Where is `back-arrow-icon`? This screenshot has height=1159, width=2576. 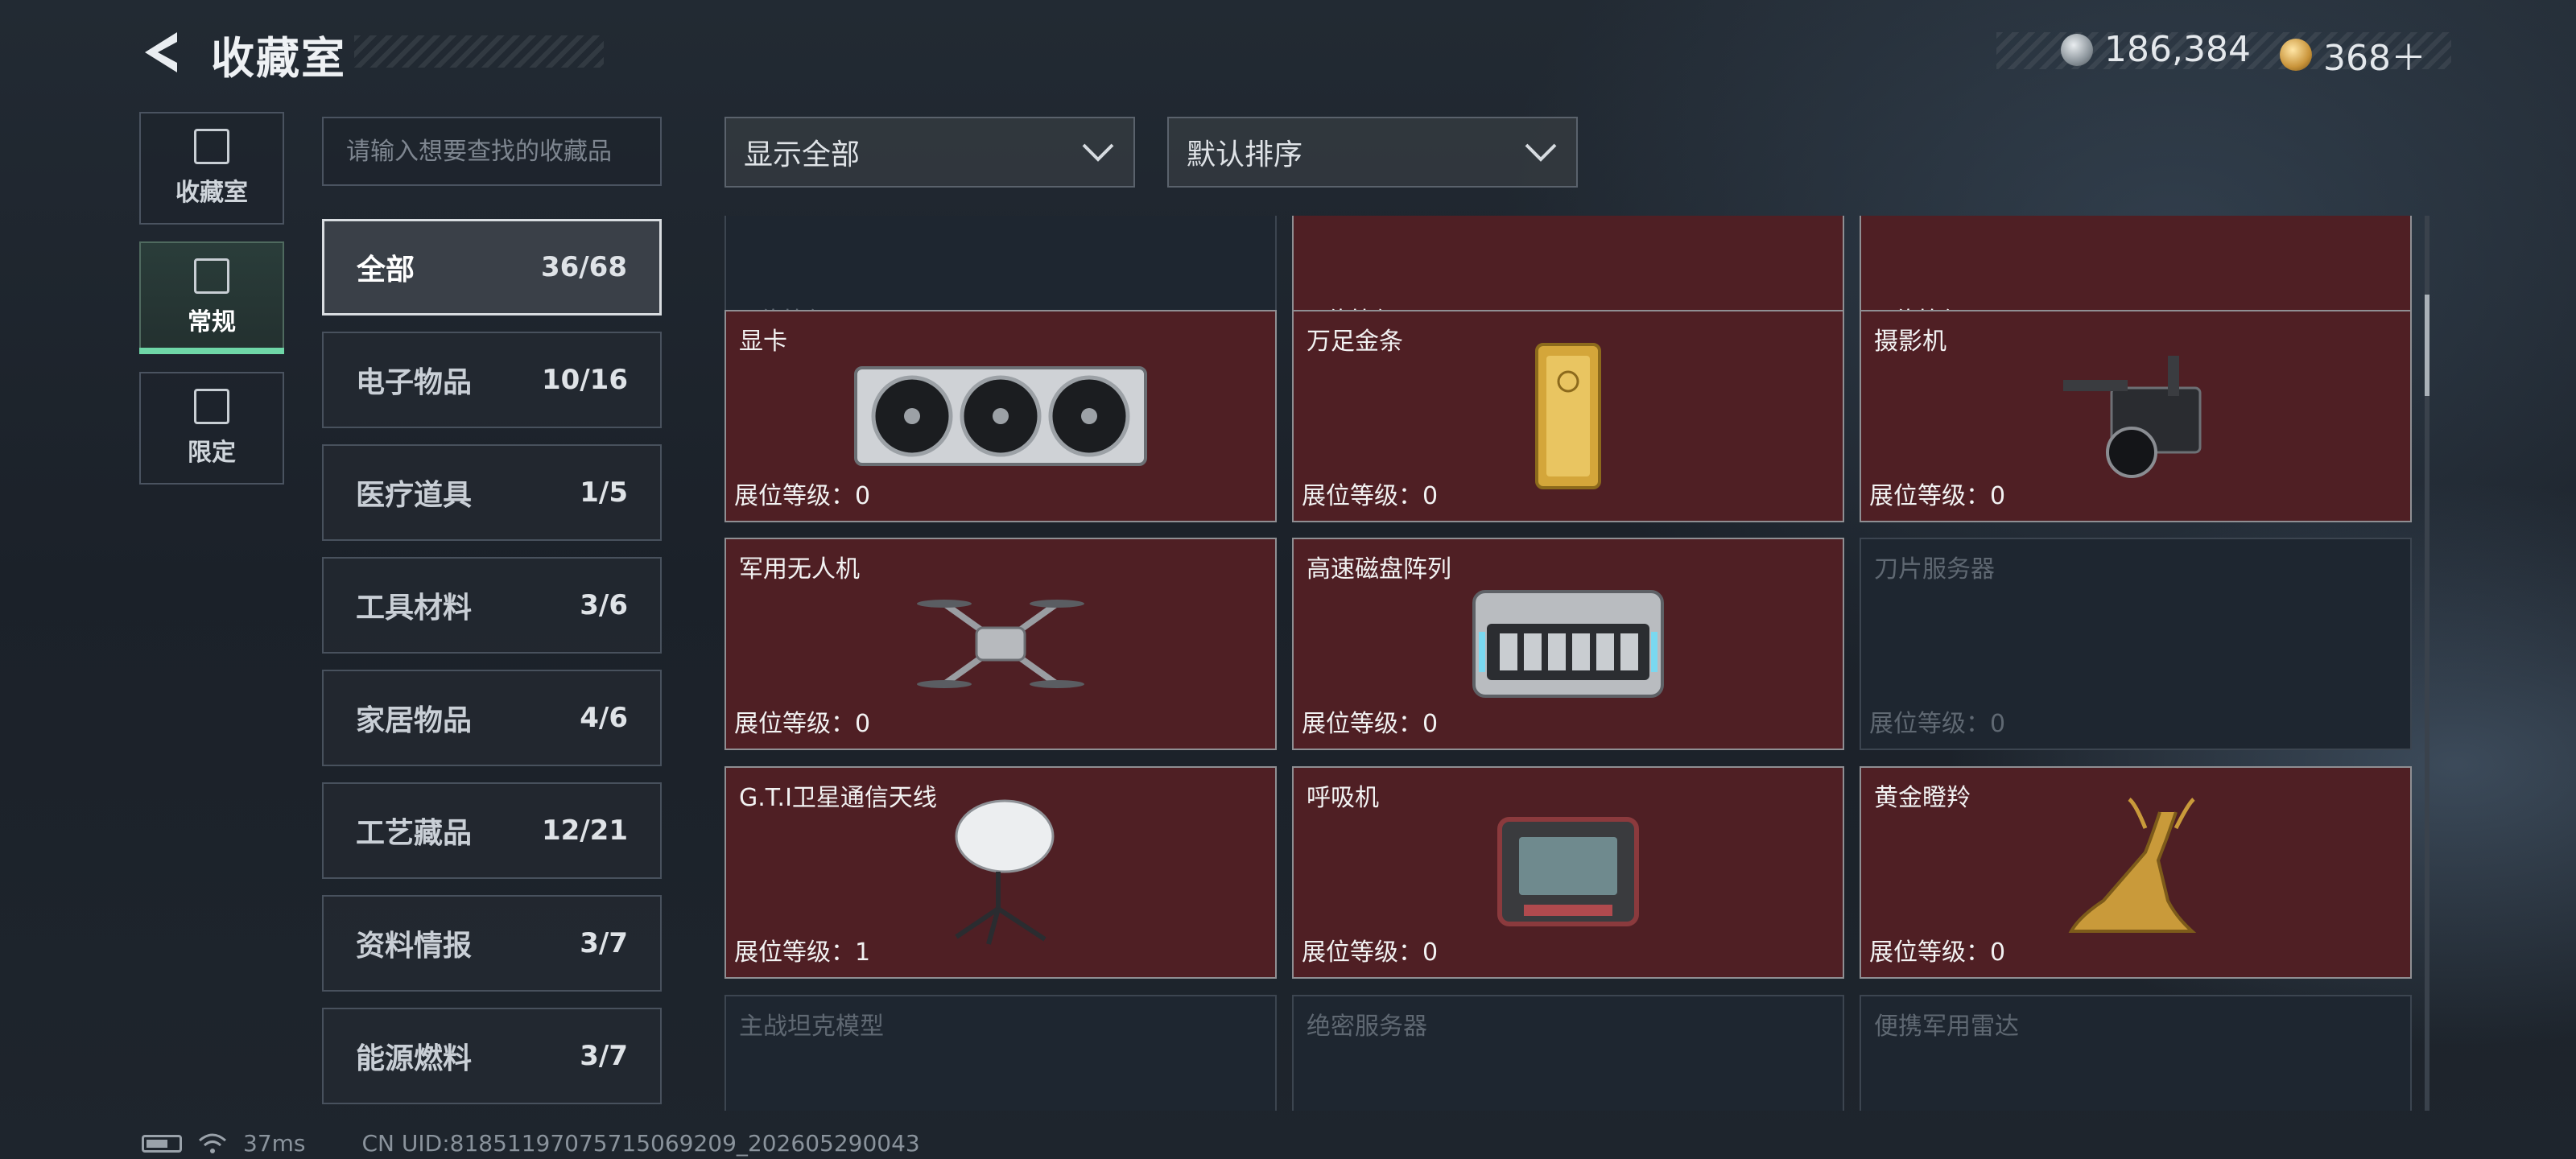 back-arrow-icon is located at coordinates (161, 52).